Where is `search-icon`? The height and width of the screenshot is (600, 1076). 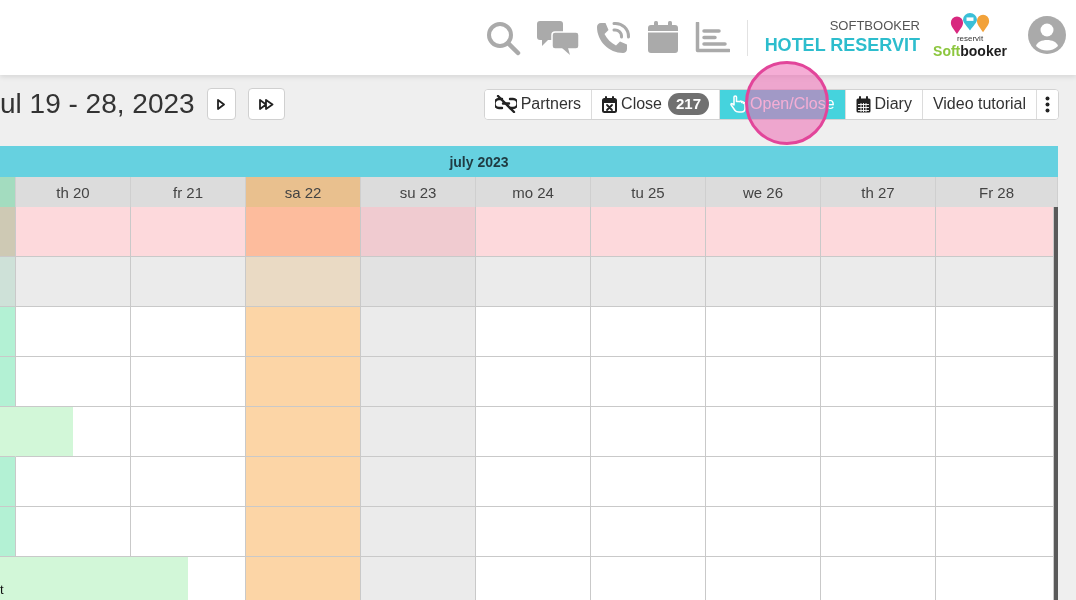 search-icon is located at coordinates (502, 37).